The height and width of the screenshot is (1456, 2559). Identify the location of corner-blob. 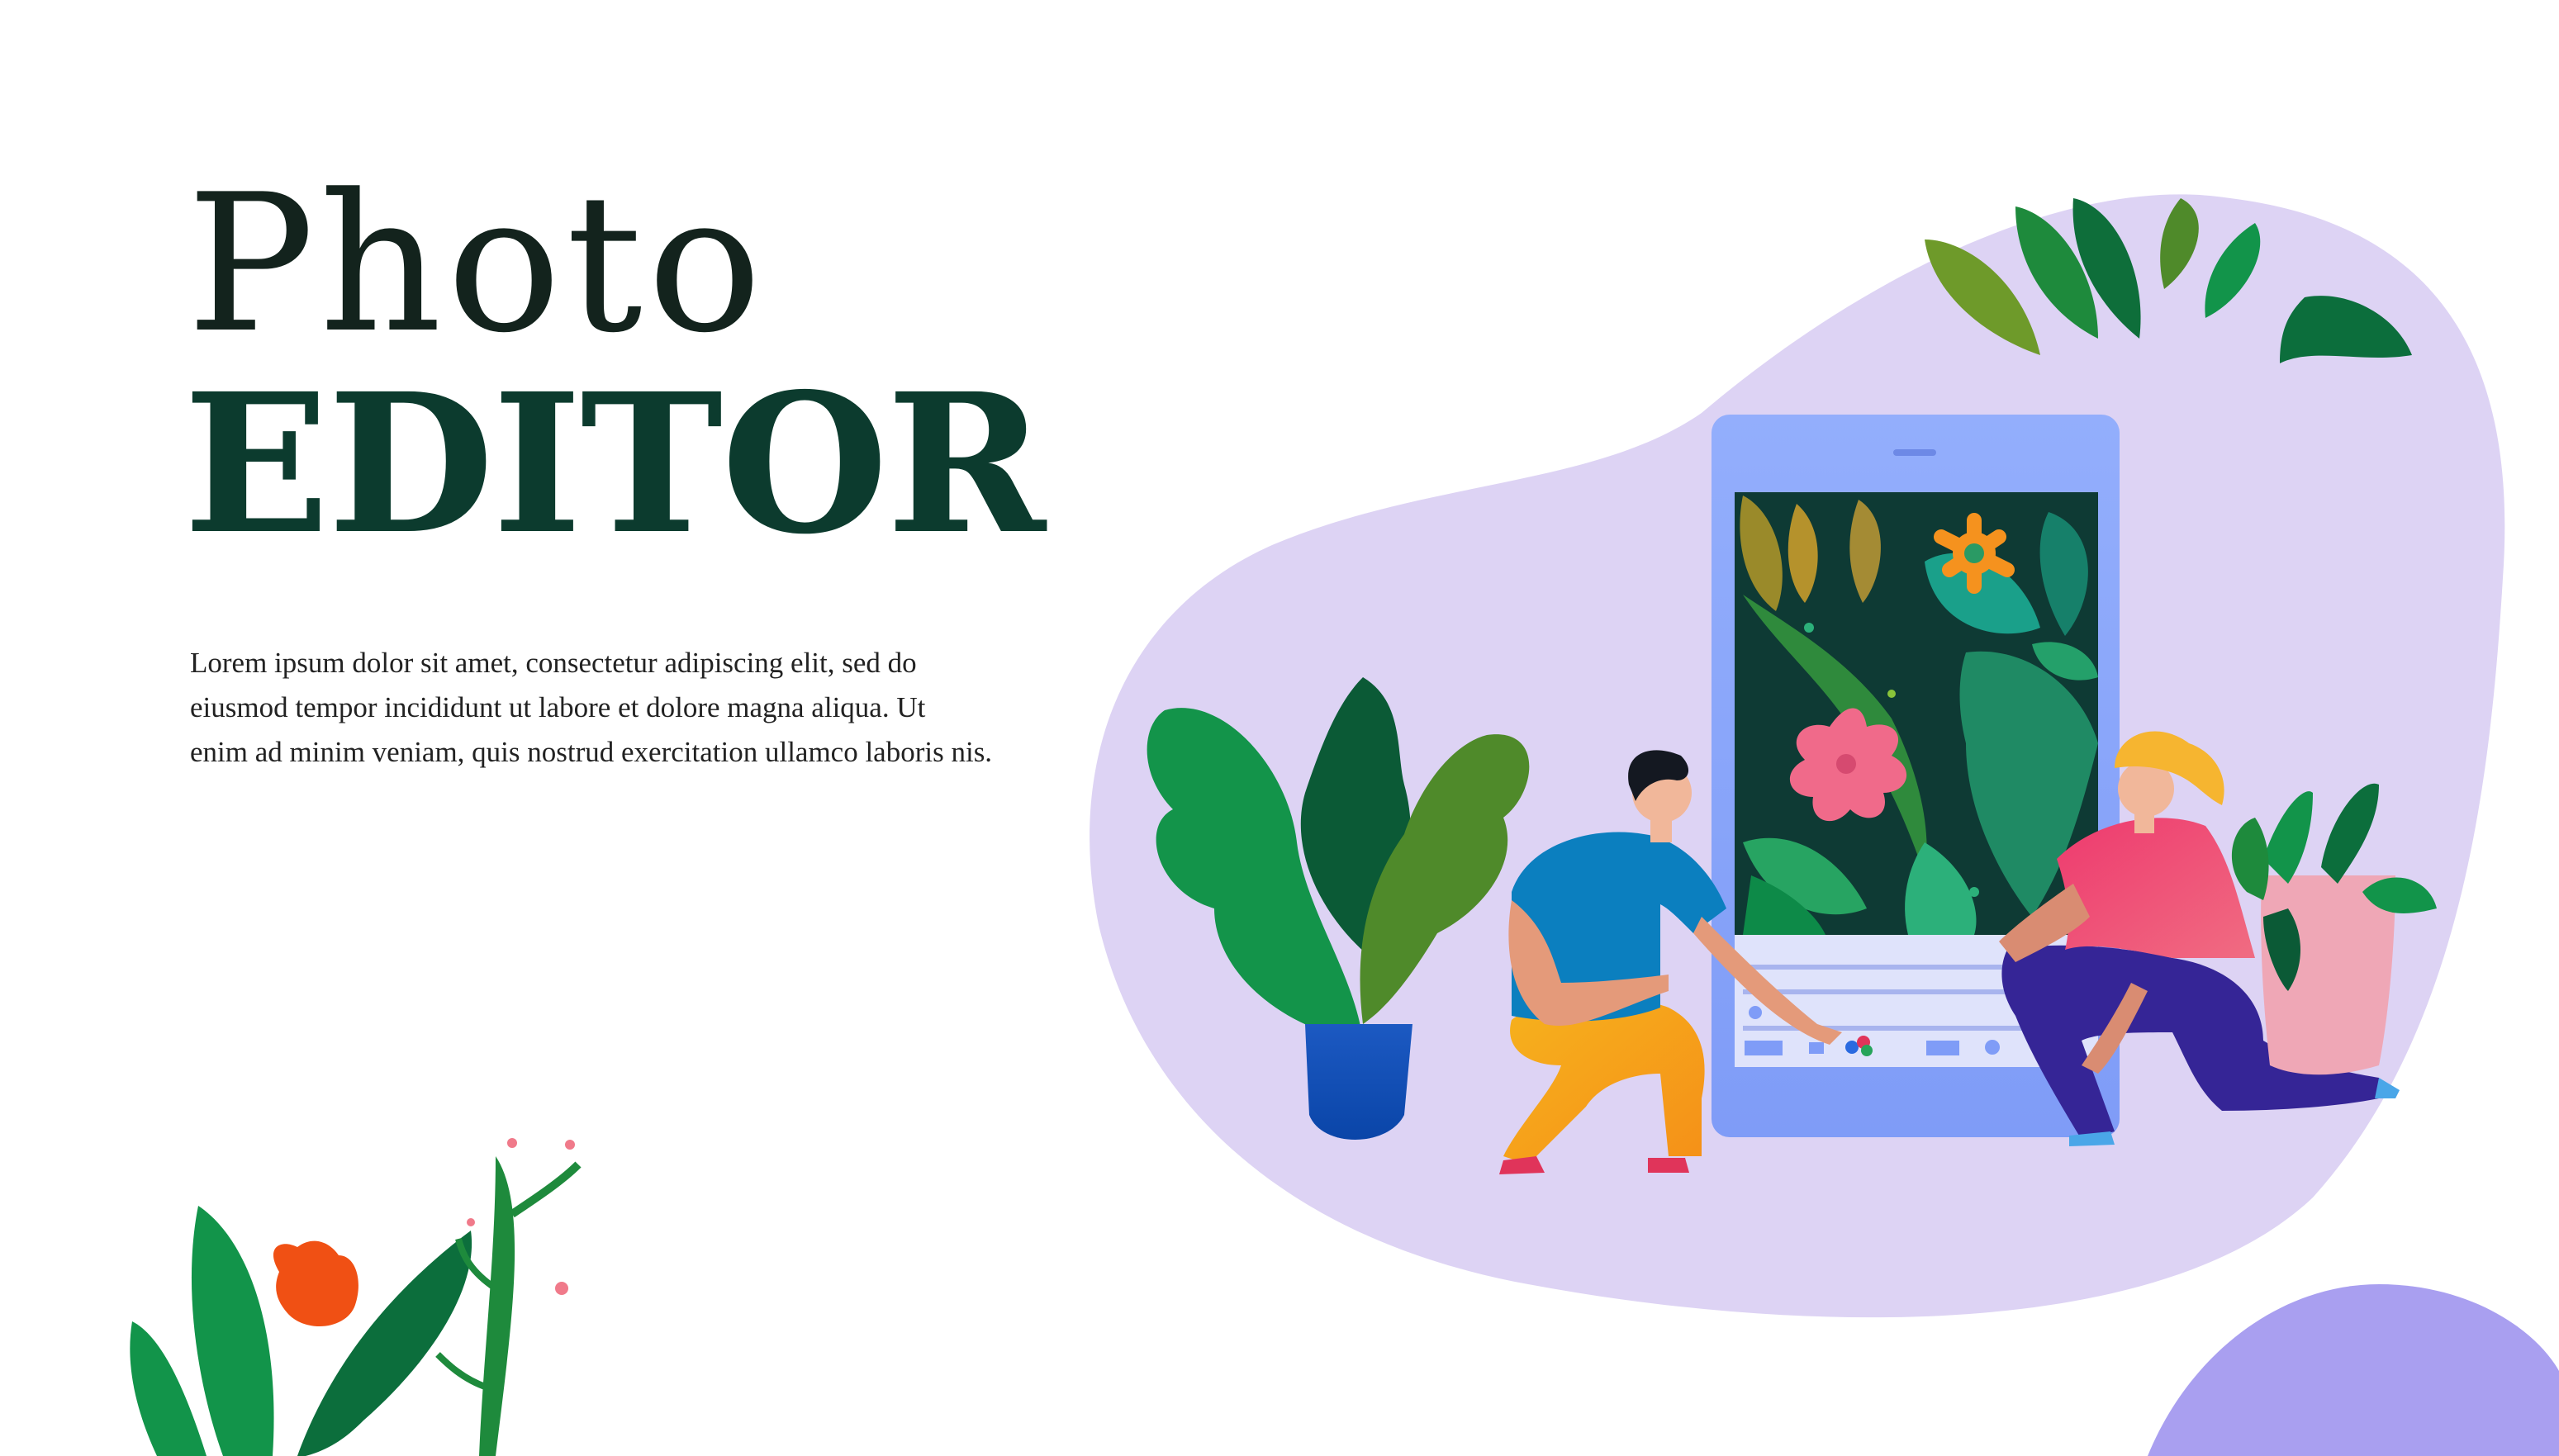
(2354, 1370).